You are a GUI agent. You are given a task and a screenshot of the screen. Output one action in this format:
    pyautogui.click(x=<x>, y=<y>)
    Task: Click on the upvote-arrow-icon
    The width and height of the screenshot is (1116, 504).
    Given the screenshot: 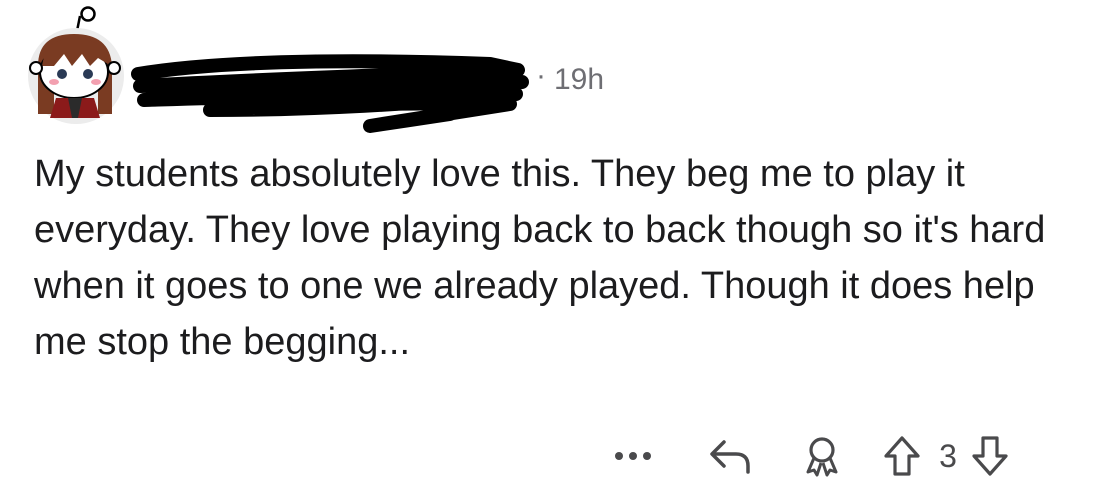 What is the action you would take?
    pyautogui.click(x=902, y=456)
    